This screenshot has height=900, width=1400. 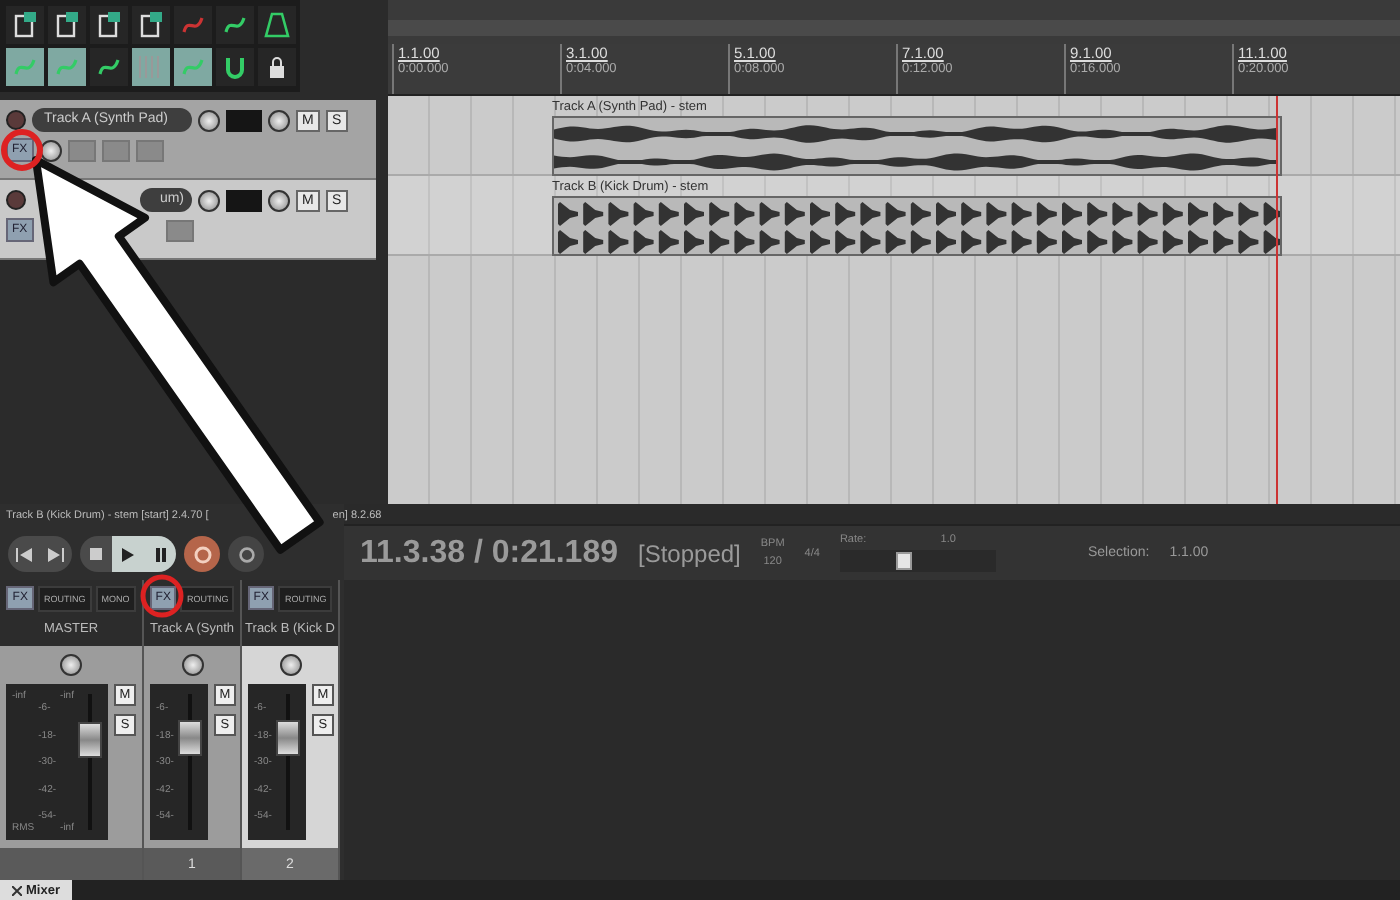 I want to click on loop-icon, so click(x=246, y=554).